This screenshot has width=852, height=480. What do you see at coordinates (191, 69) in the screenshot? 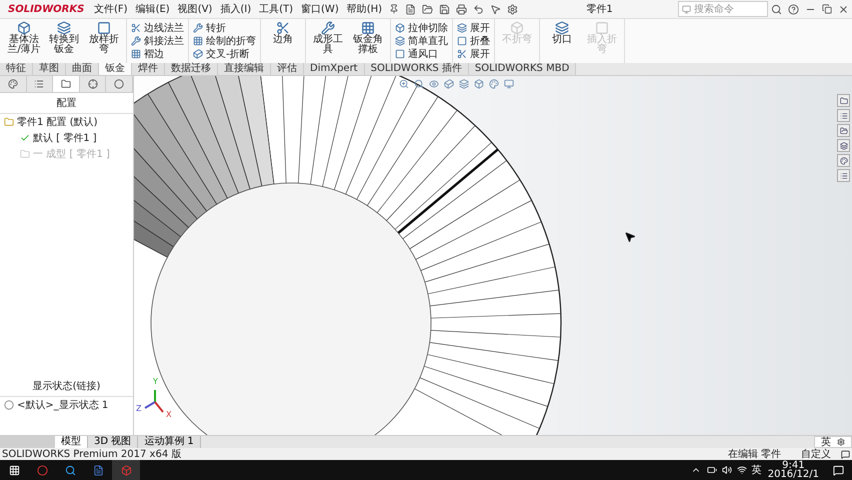
I see `command-tab: 数据迁移` at bounding box center [191, 69].